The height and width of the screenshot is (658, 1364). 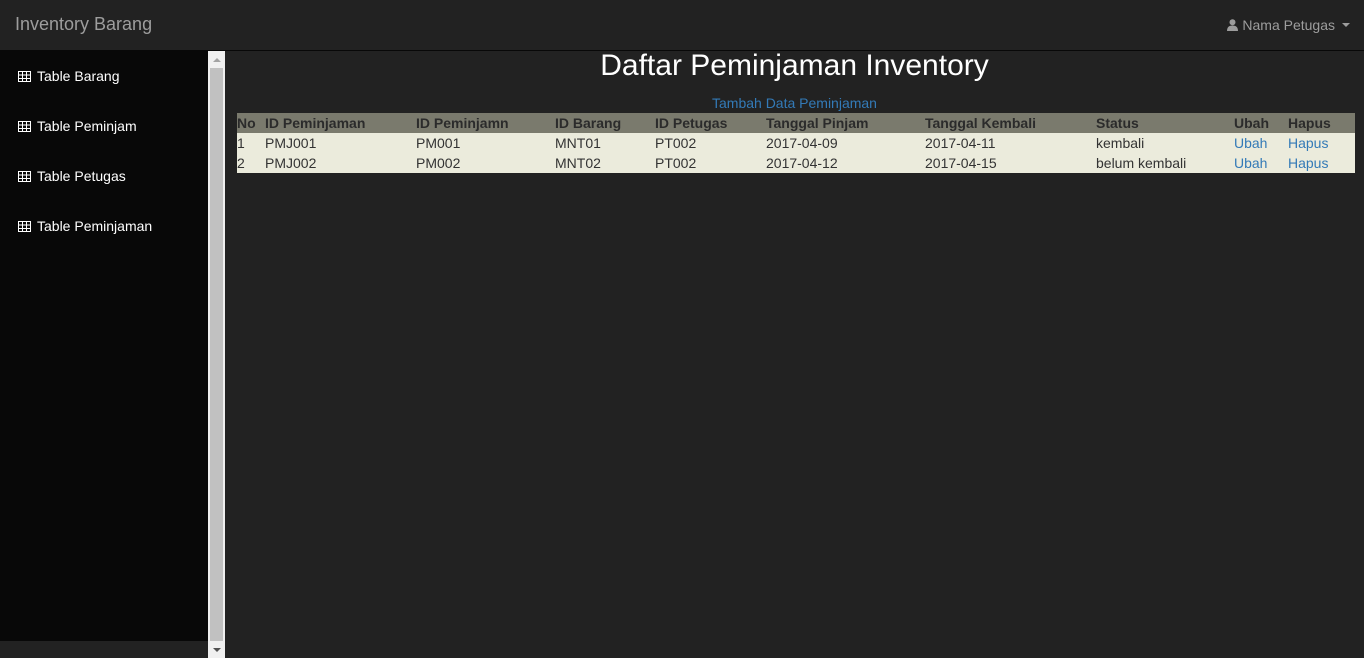 I want to click on sidebar-item-table-barang: Table Barang, so click(x=69, y=76).